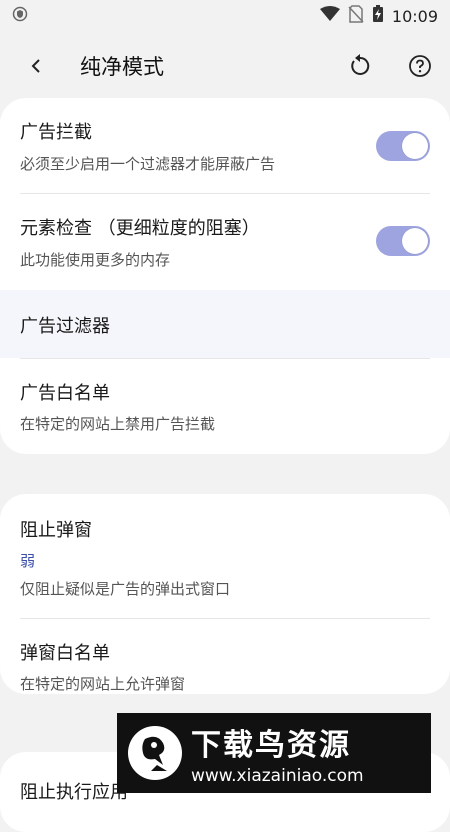 The height and width of the screenshot is (832, 450). I want to click on popup-block-subtitle: 仅阻止疑似是广告的弹出式窗口, so click(125, 589).